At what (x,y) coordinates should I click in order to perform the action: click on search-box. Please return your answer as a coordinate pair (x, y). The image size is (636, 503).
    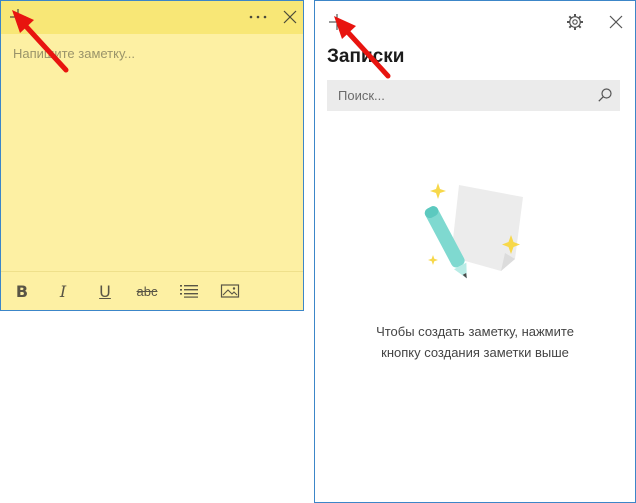
    Looking at the image, I should click on (473, 95).